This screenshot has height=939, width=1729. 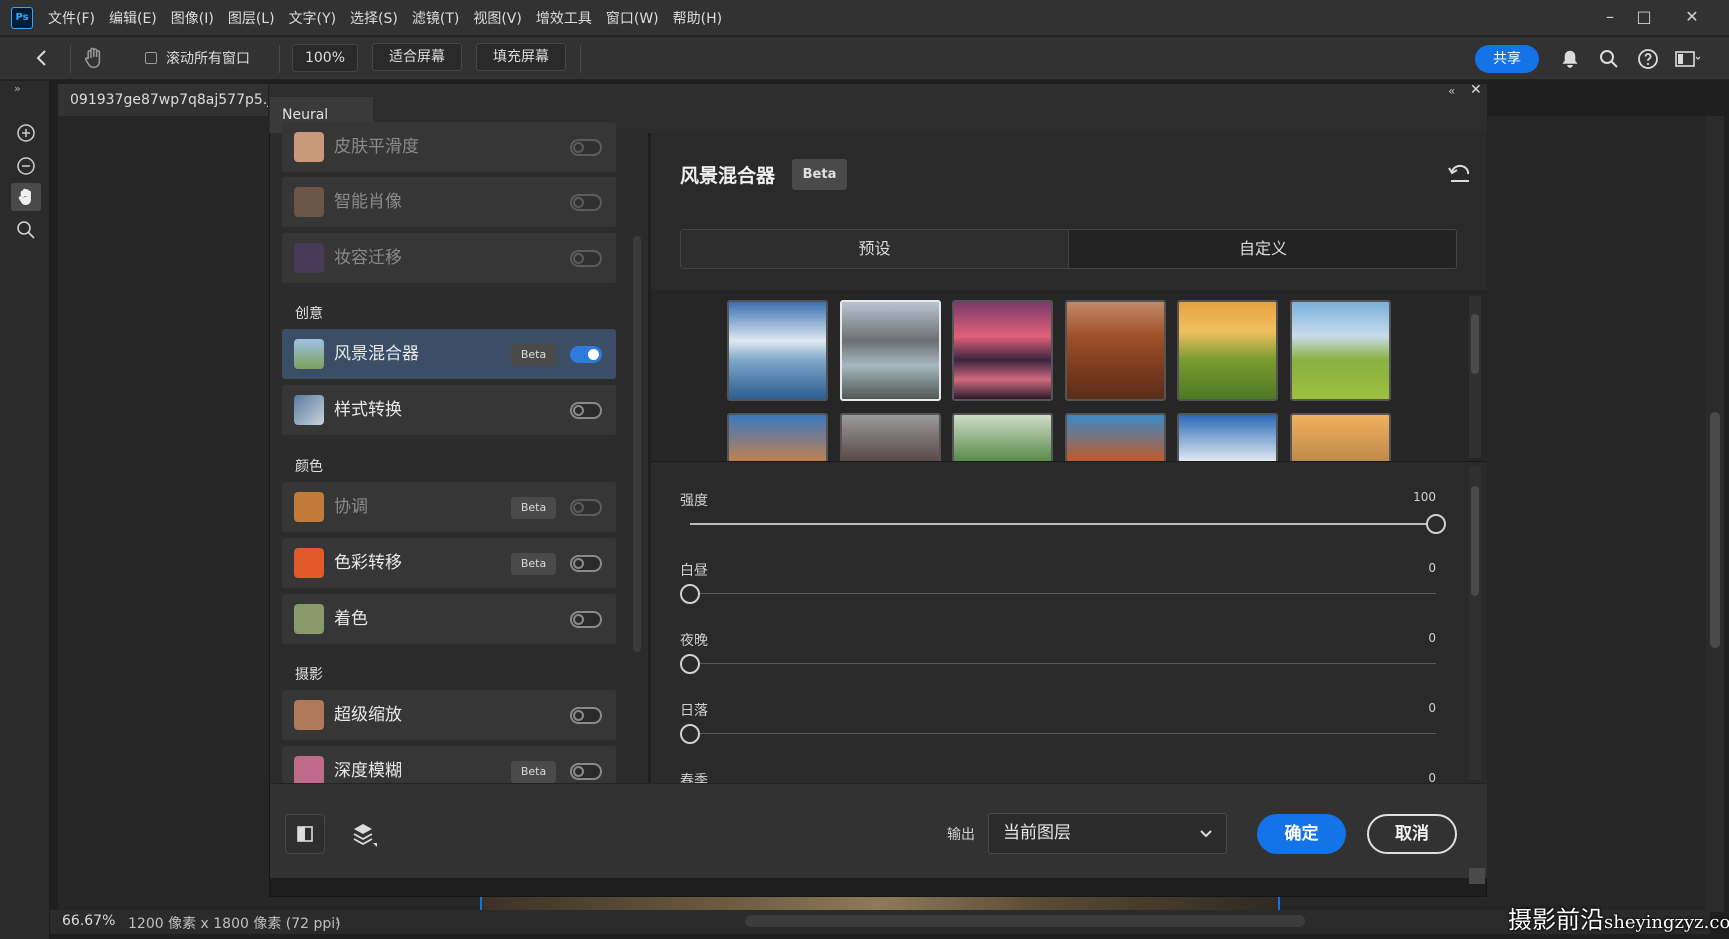 I want to click on filter-color-transfer: 色彩转移 Beta, so click(x=449, y=563).